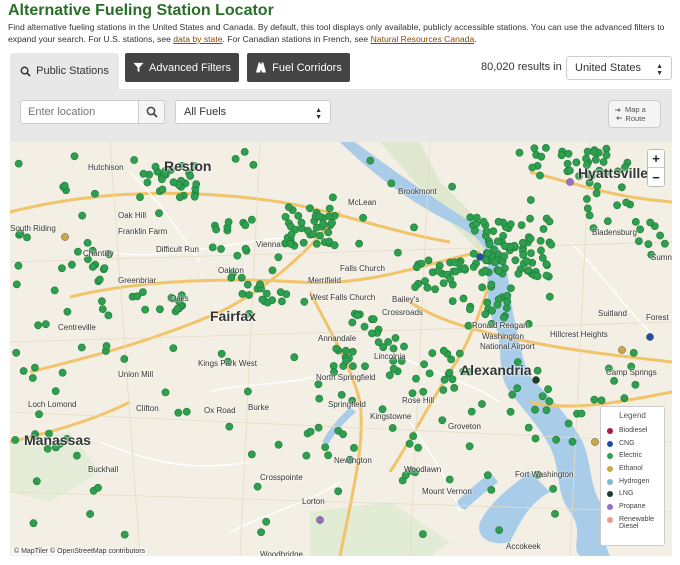  I want to click on data-by-state-link: data by state, so click(197, 39).